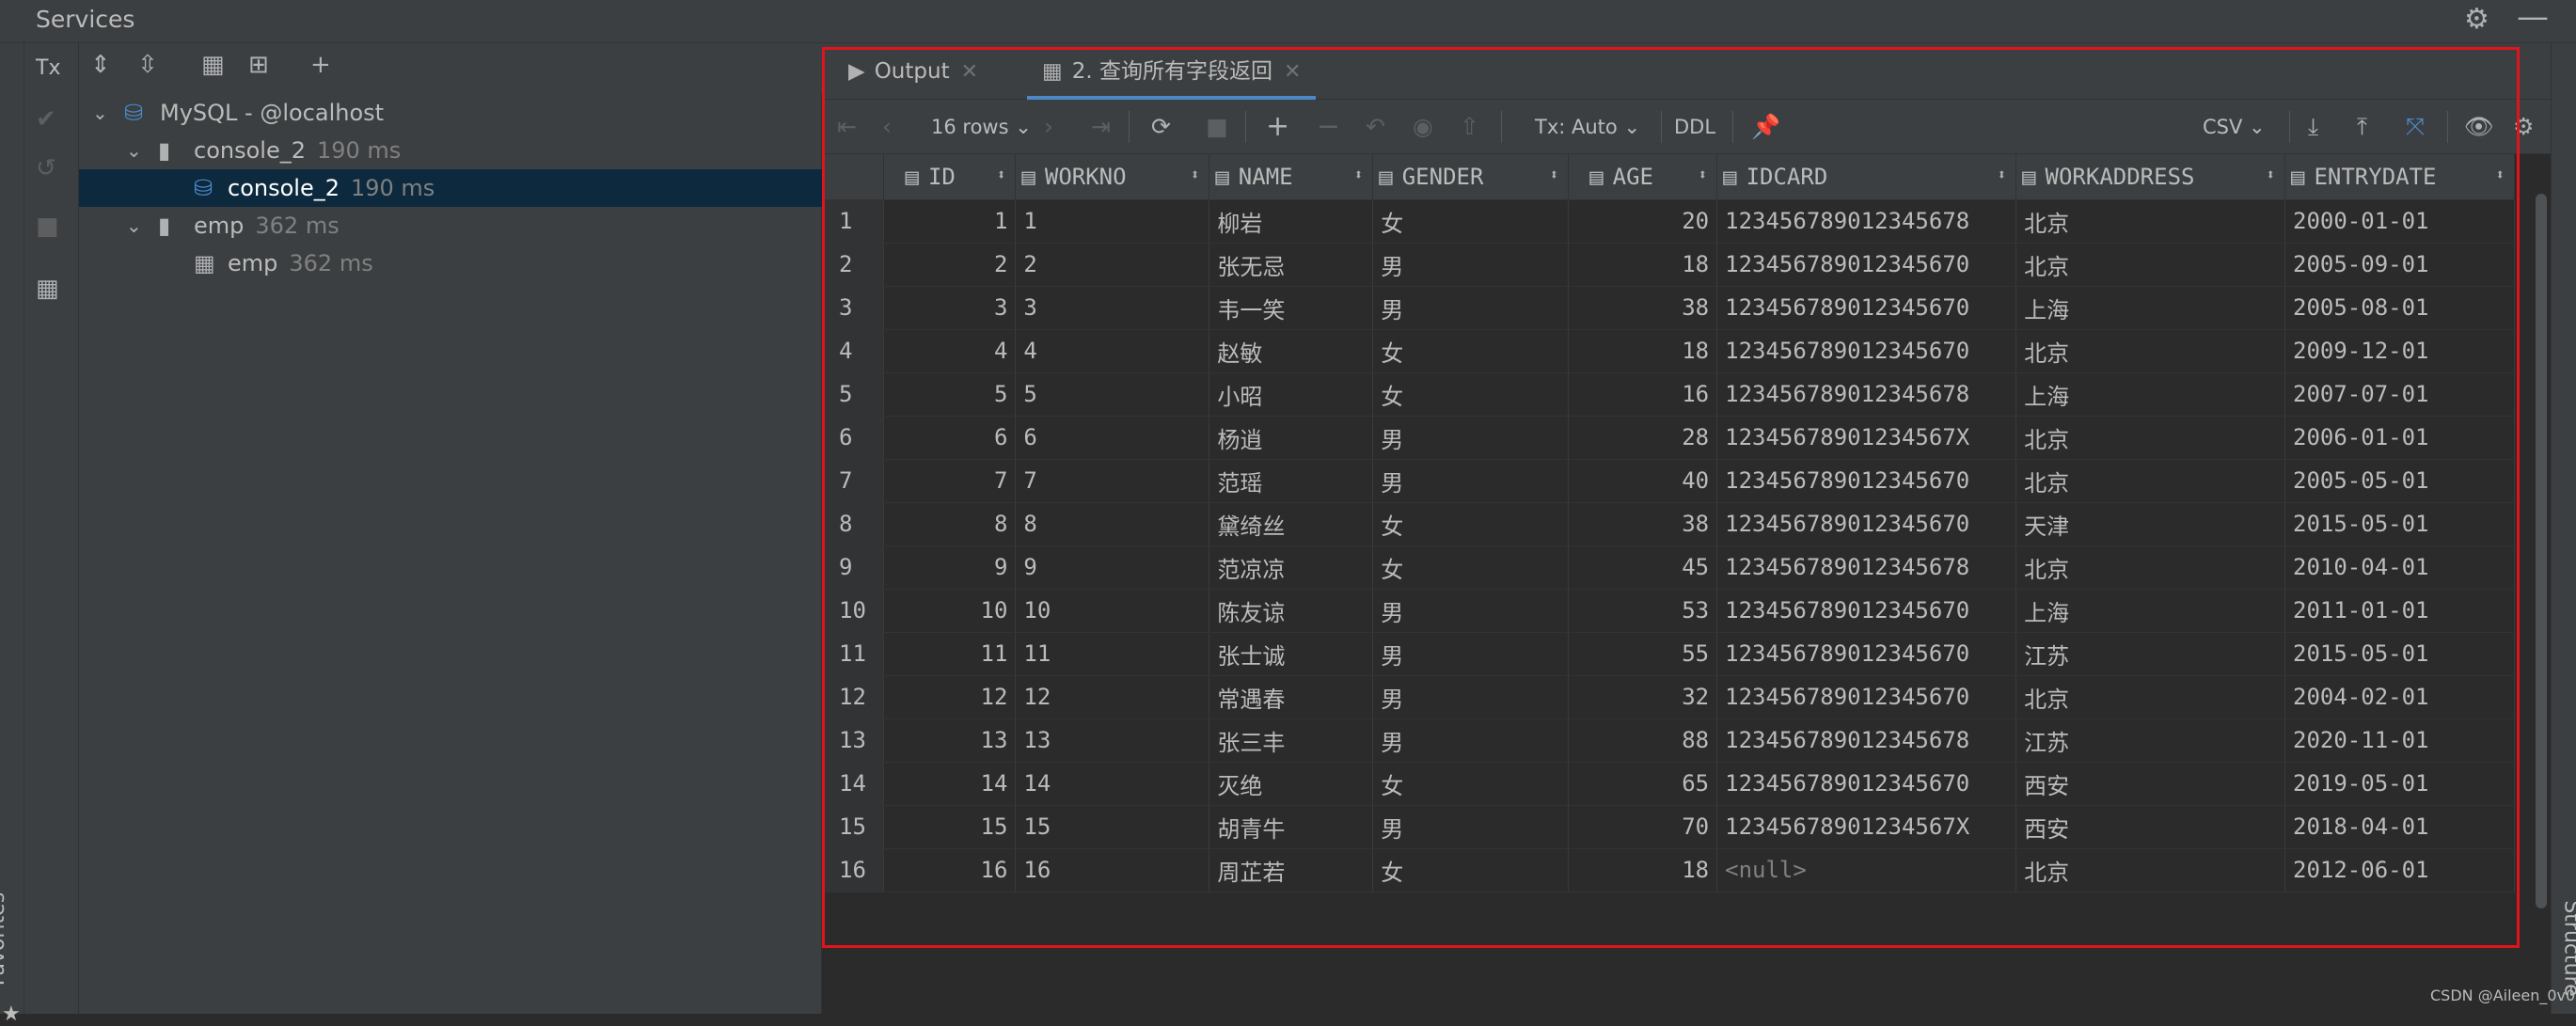 The image size is (2576, 1026). What do you see at coordinates (450, 226) in the screenshot?
I see `tree-item-emp-session: ⌄ ▮ emp 362 ms` at bounding box center [450, 226].